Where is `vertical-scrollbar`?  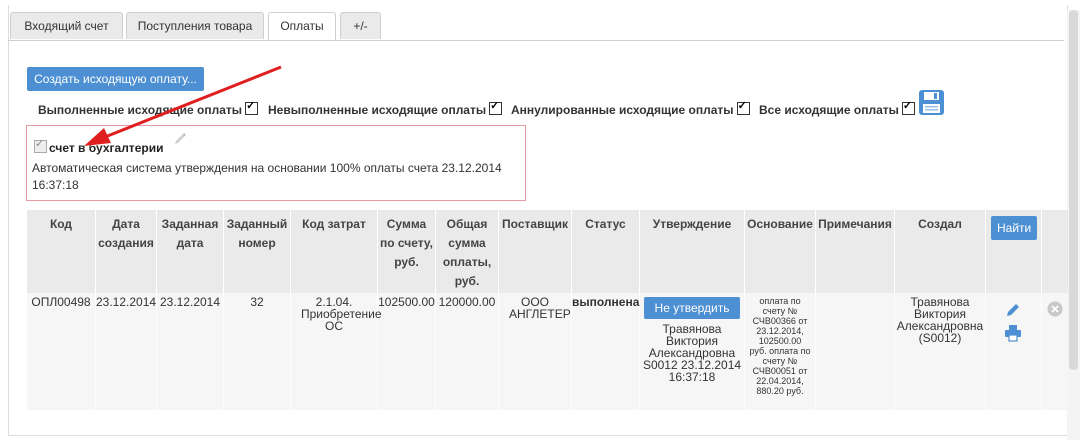
vertical-scrollbar is located at coordinates (1073, 225).